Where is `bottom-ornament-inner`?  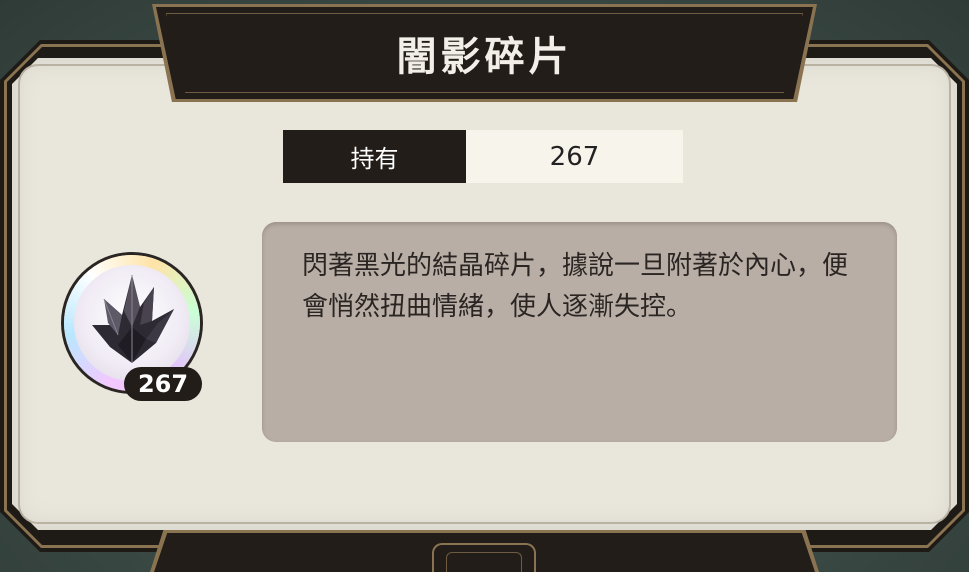
bottom-ornament-inner is located at coordinates (484, 562).